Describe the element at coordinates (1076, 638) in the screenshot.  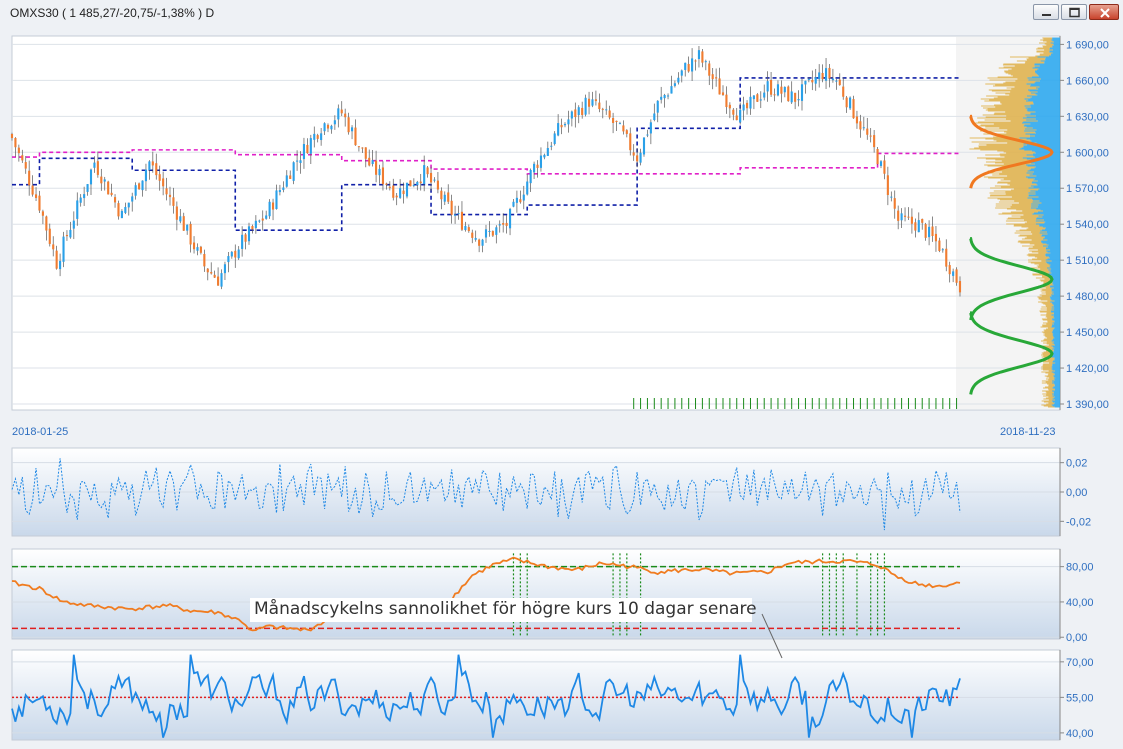
I see `probability-panel-ytick-label: 0,00` at that location.